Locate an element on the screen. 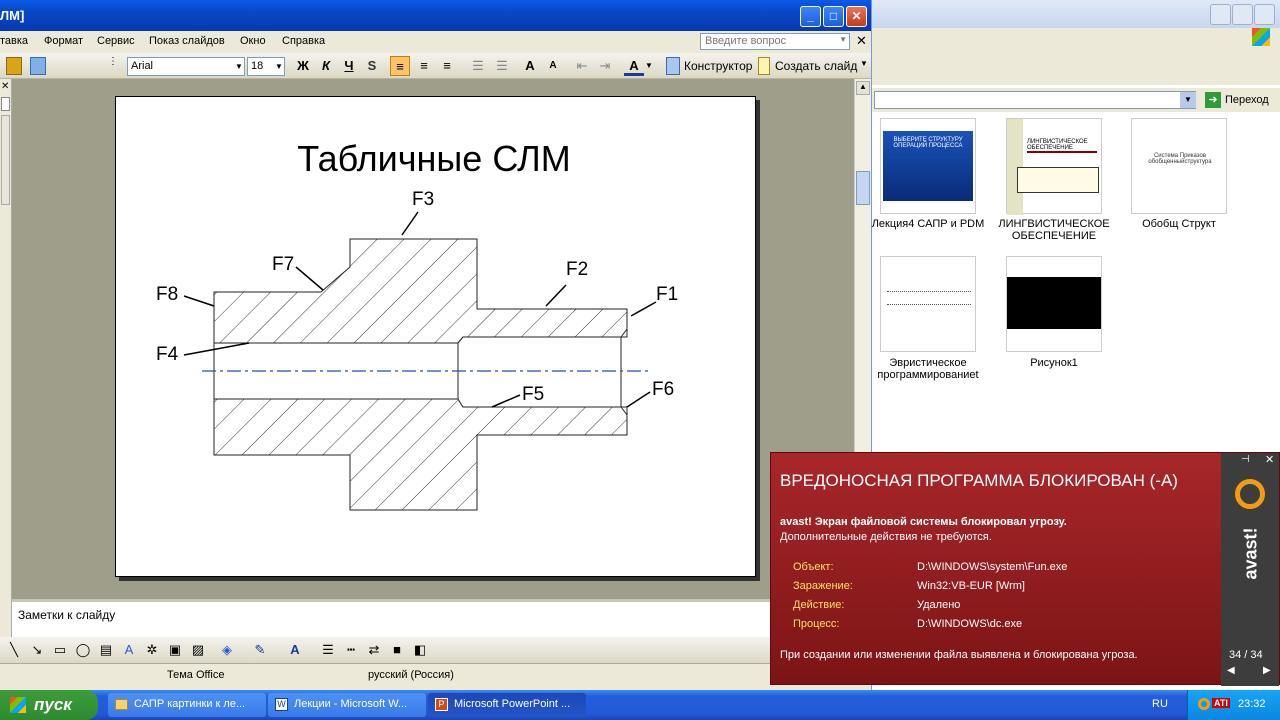 This screenshot has height=720, width=1280. menu-format: Формат is located at coordinates (63, 41).